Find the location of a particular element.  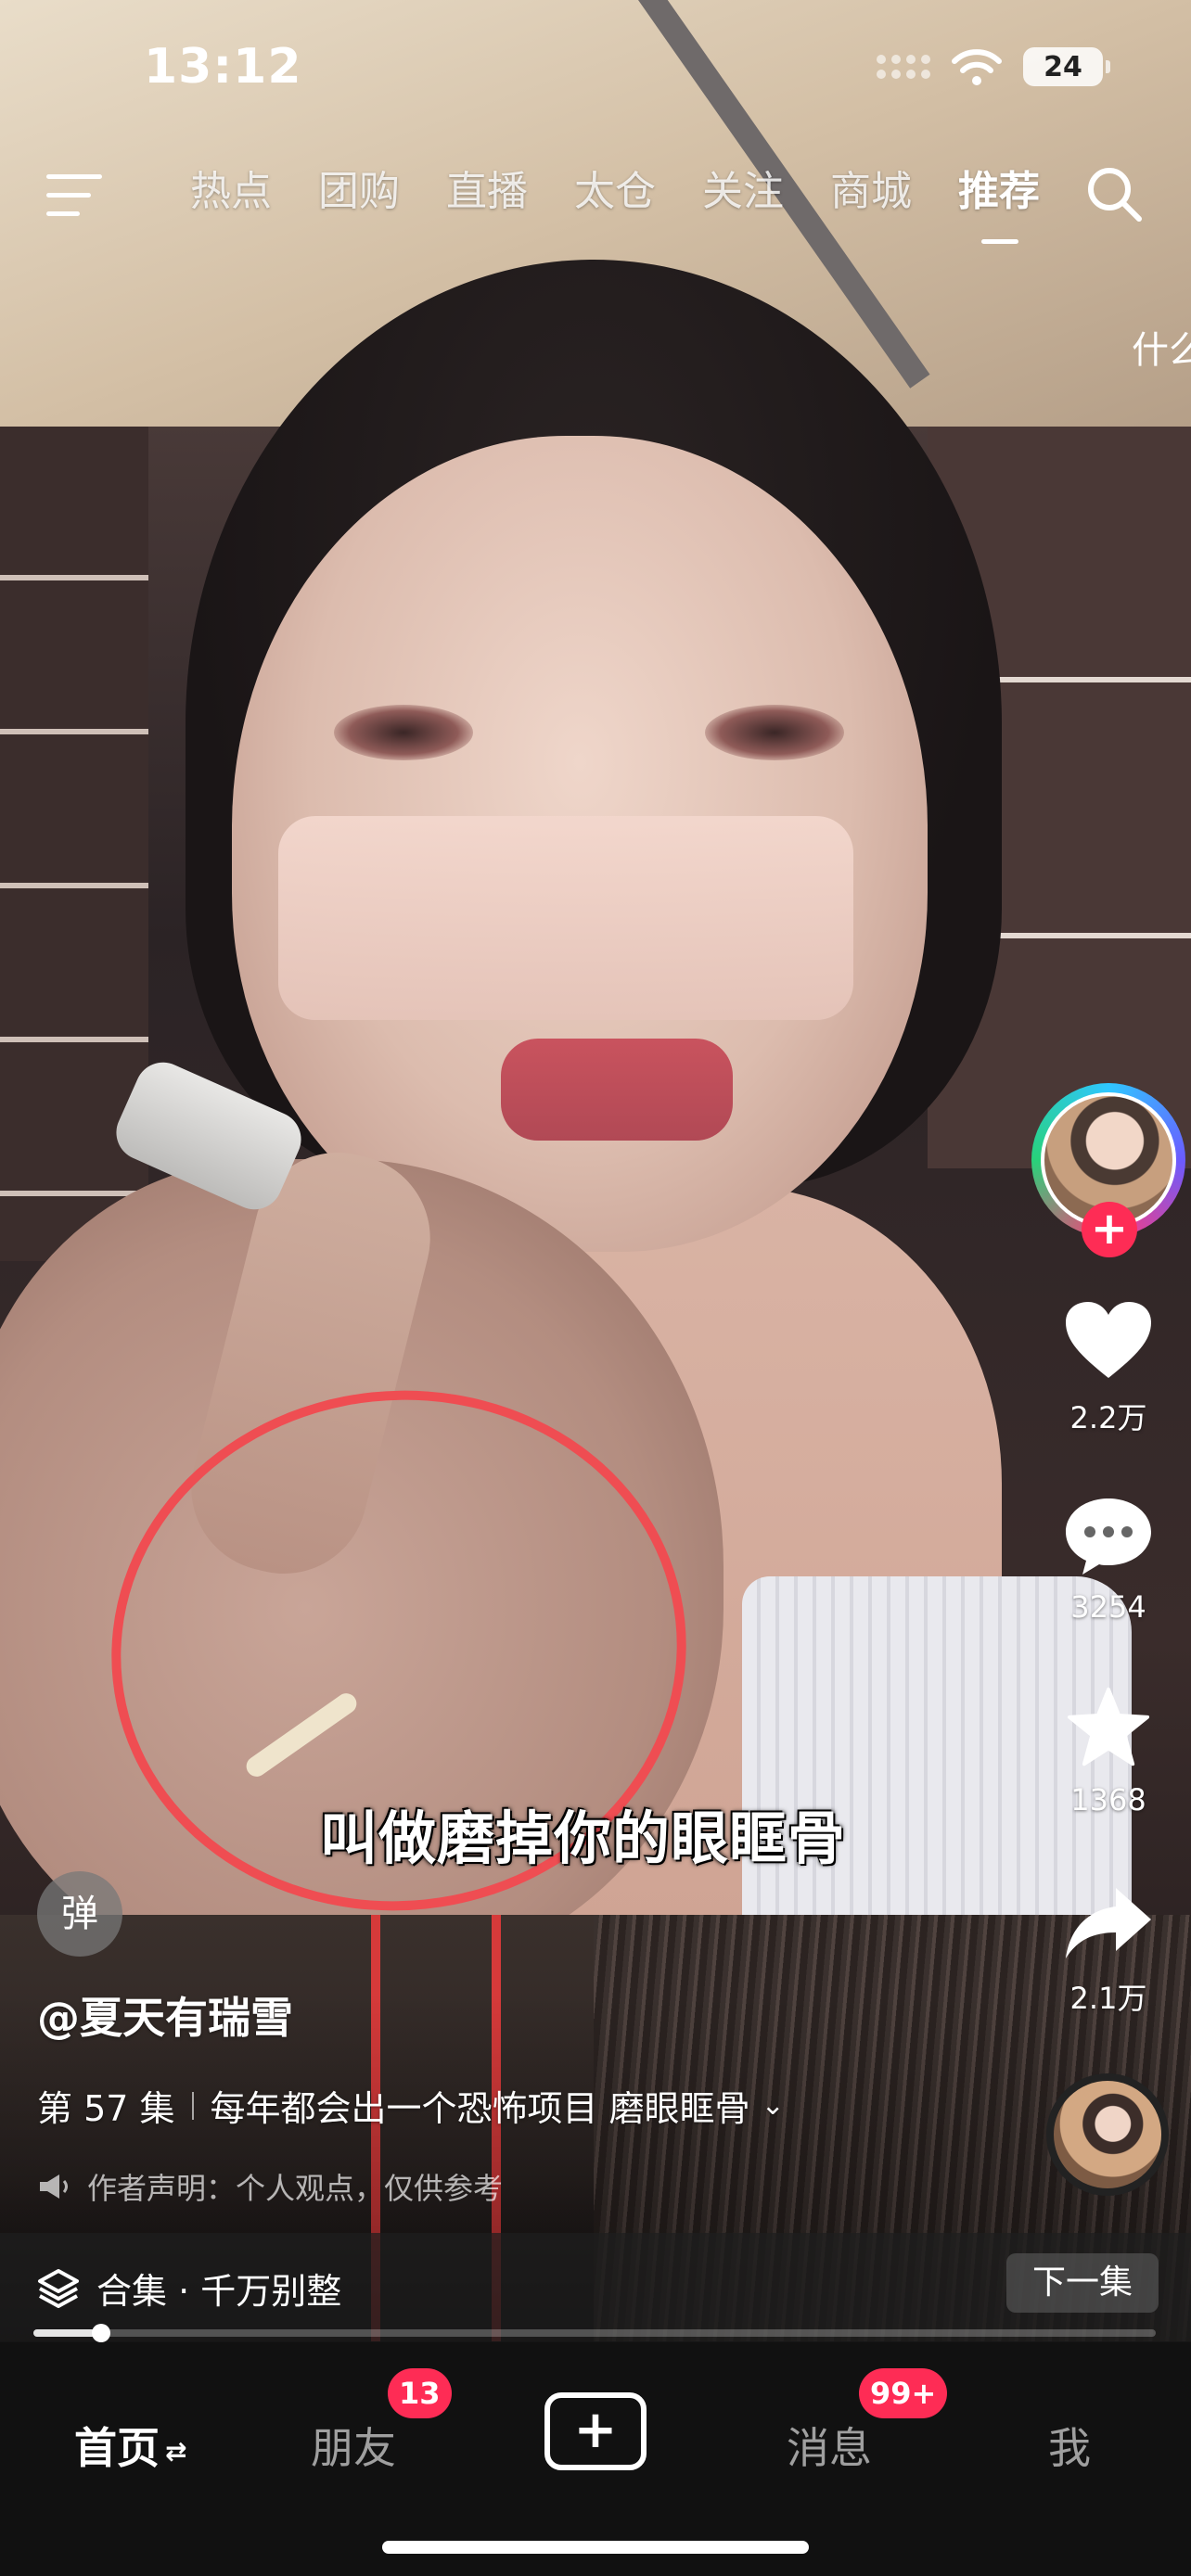

peek-caption-text: 什么 is located at coordinates (1162, 350).